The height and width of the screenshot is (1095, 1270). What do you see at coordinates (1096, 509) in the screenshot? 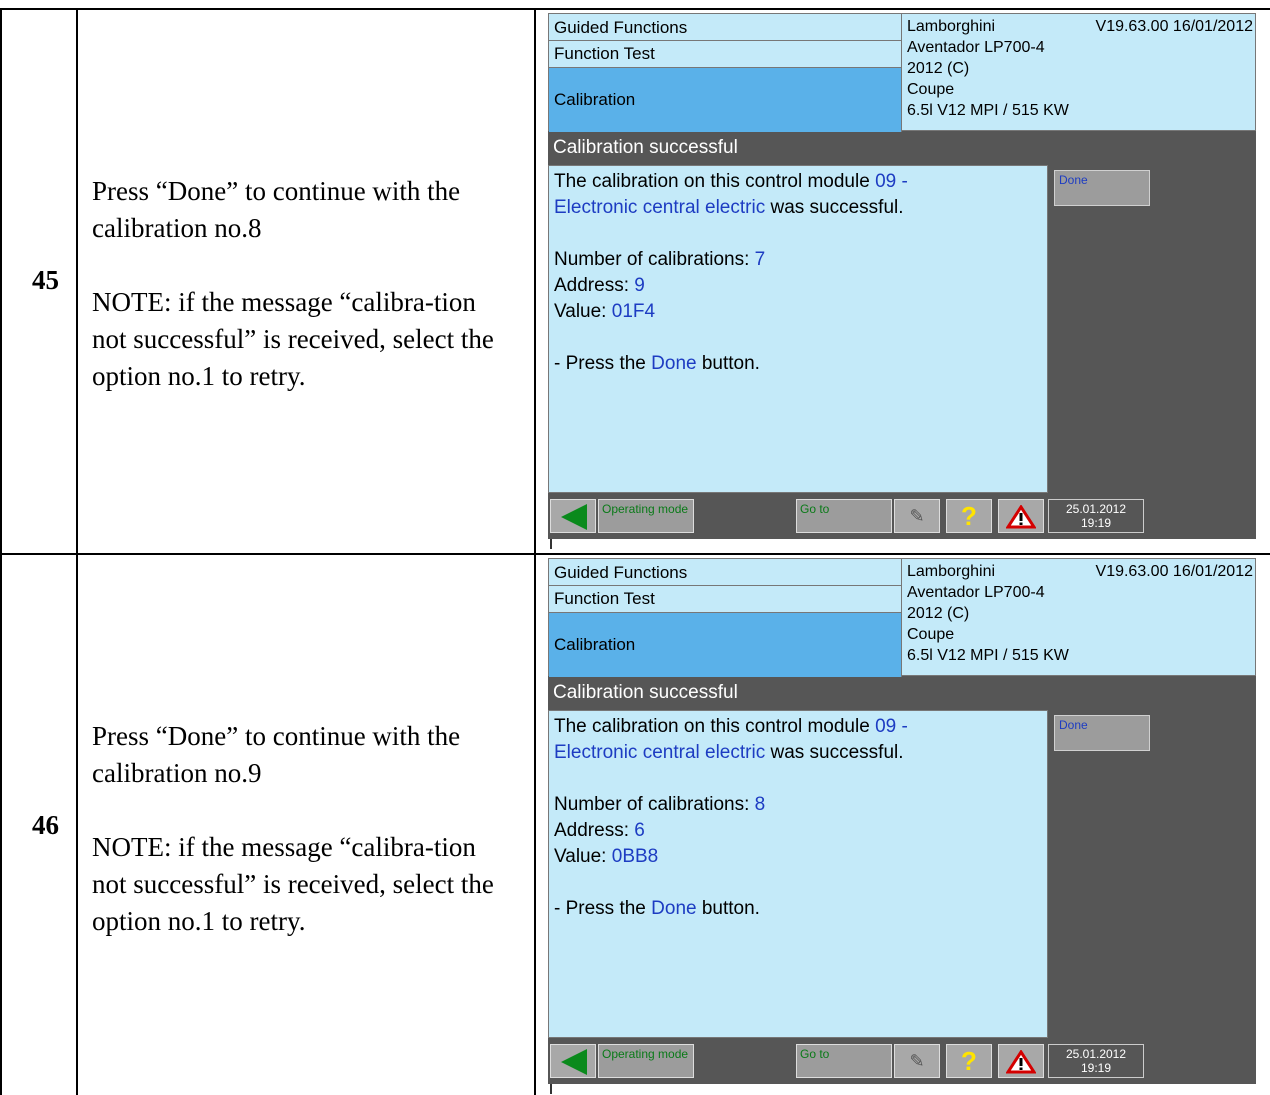
I see `date: 25.01.2012` at bounding box center [1096, 509].